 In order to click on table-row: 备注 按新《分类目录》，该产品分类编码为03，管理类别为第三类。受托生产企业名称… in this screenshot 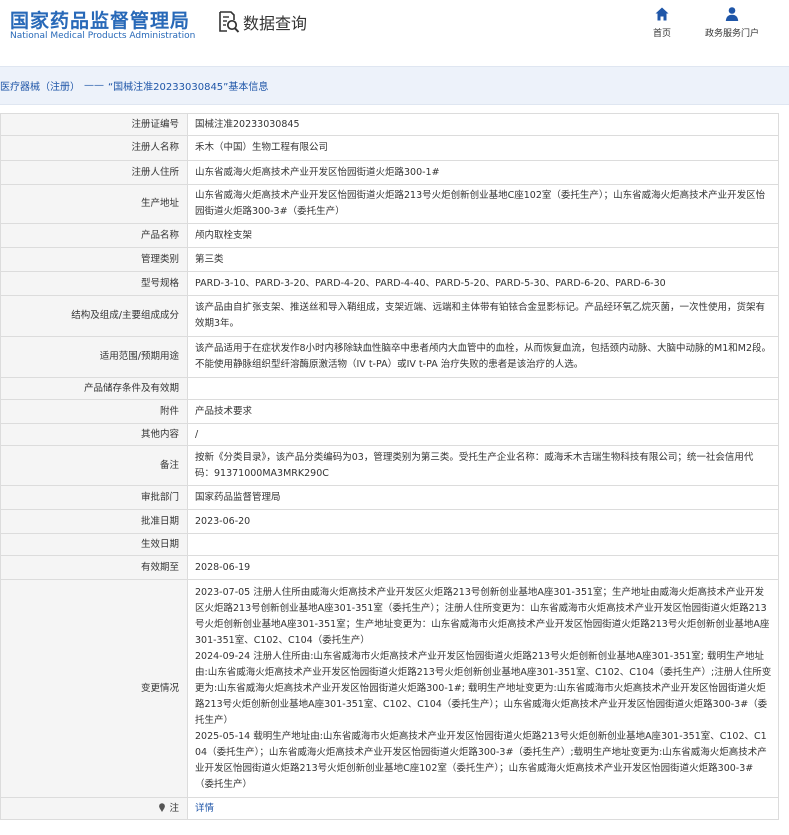, I will do `click(389, 465)`.